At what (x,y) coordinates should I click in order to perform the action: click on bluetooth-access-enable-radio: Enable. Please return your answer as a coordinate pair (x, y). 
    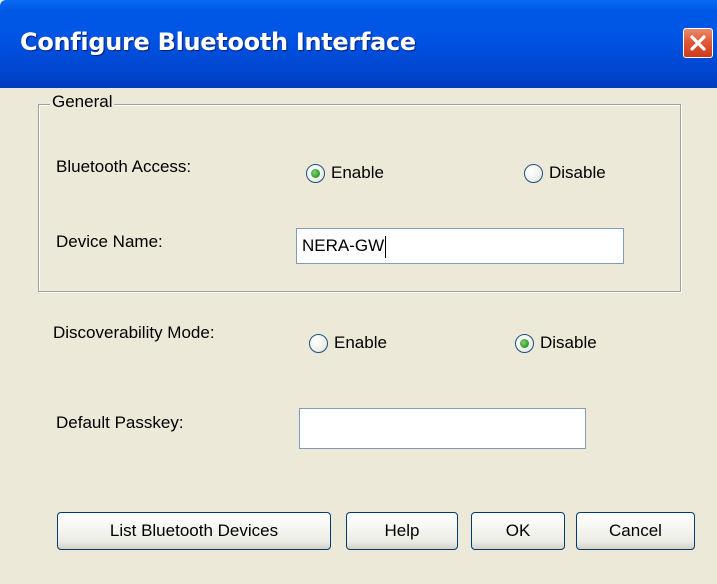
    Looking at the image, I should click on (345, 173).